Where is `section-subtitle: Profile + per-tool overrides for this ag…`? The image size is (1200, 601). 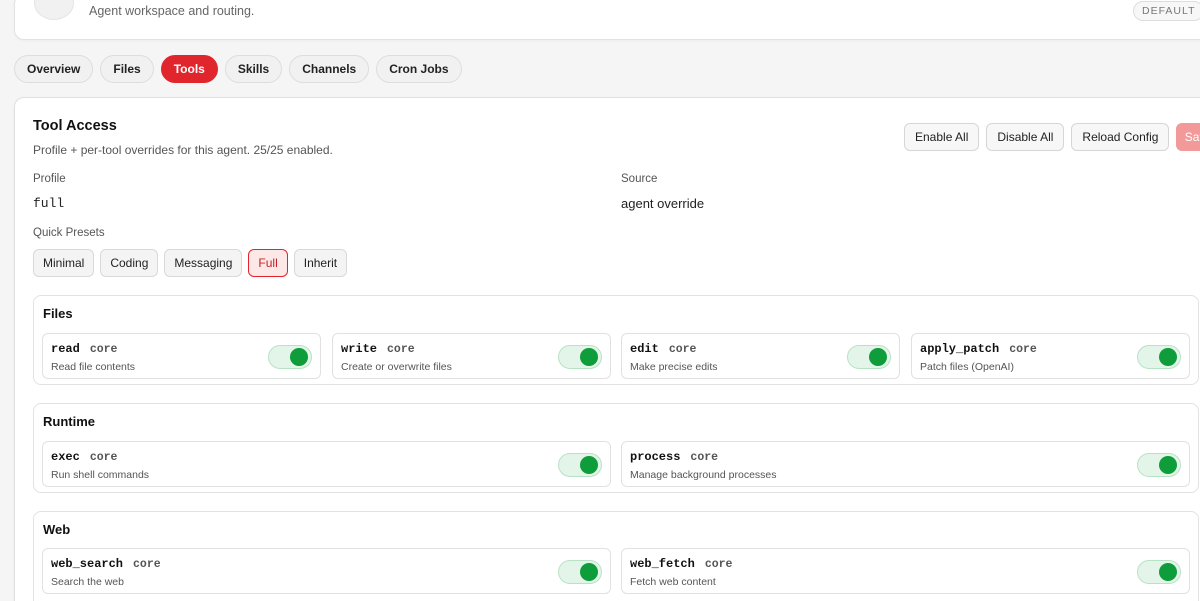
section-subtitle: Profile + per-tool overrides for this ag… is located at coordinates (183, 150).